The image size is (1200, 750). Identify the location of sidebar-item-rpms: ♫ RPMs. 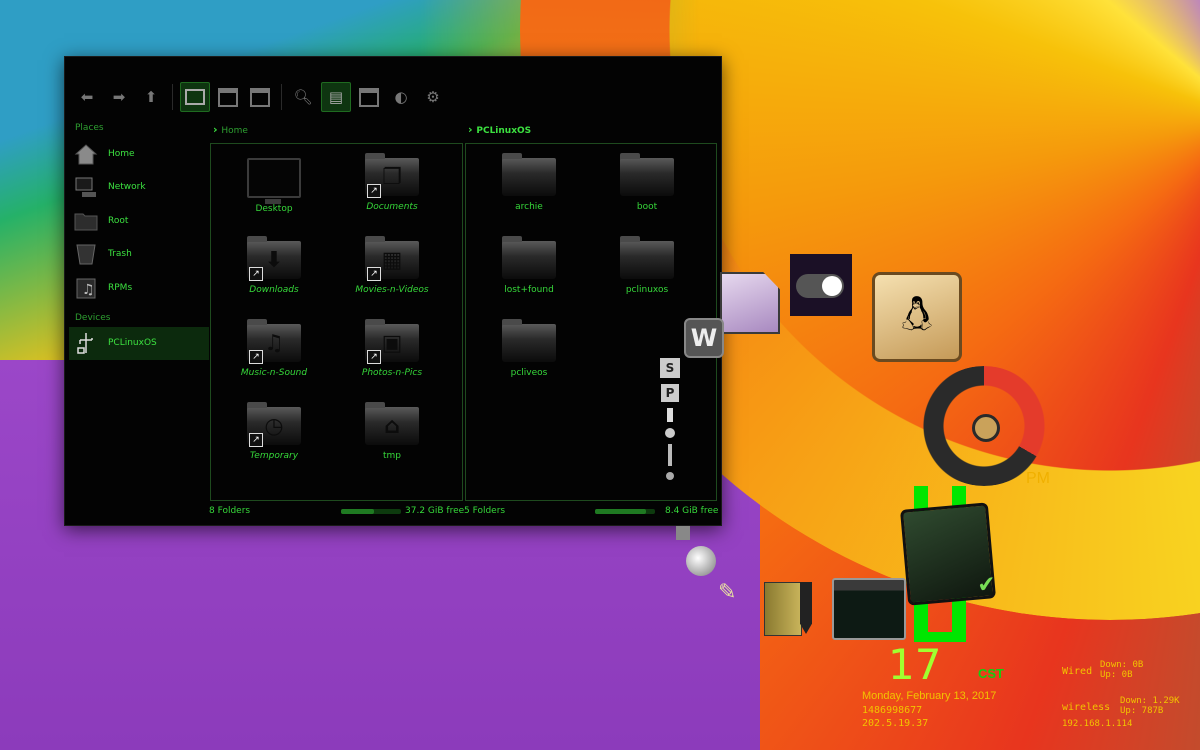
(139, 288).